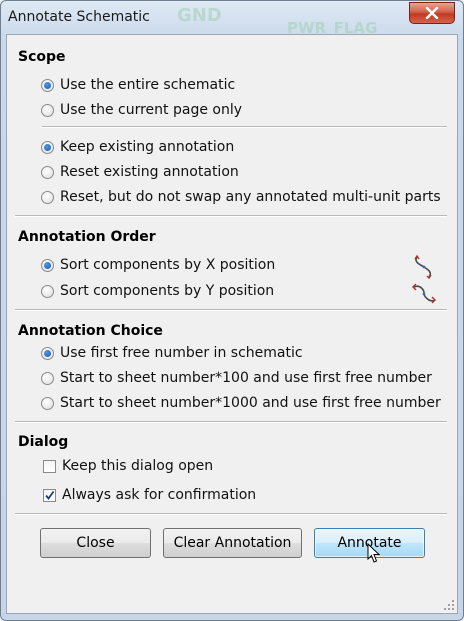 The height and width of the screenshot is (621, 464). What do you see at coordinates (374, 553) in the screenshot?
I see `mouse-cursor-icon` at bounding box center [374, 553].